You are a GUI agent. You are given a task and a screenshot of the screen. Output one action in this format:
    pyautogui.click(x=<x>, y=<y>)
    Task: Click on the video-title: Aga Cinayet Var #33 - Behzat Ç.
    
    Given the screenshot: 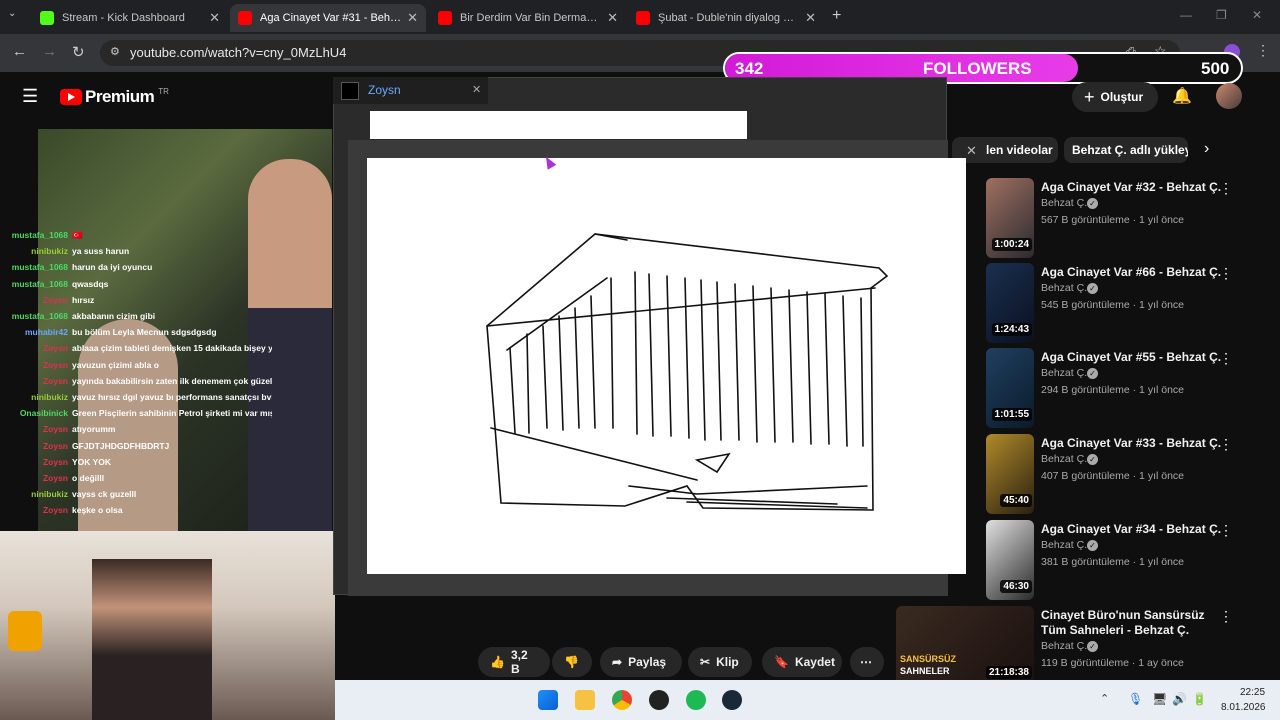 What is the action you would take?
    pyautogui.click(x=1131, y=443)
    